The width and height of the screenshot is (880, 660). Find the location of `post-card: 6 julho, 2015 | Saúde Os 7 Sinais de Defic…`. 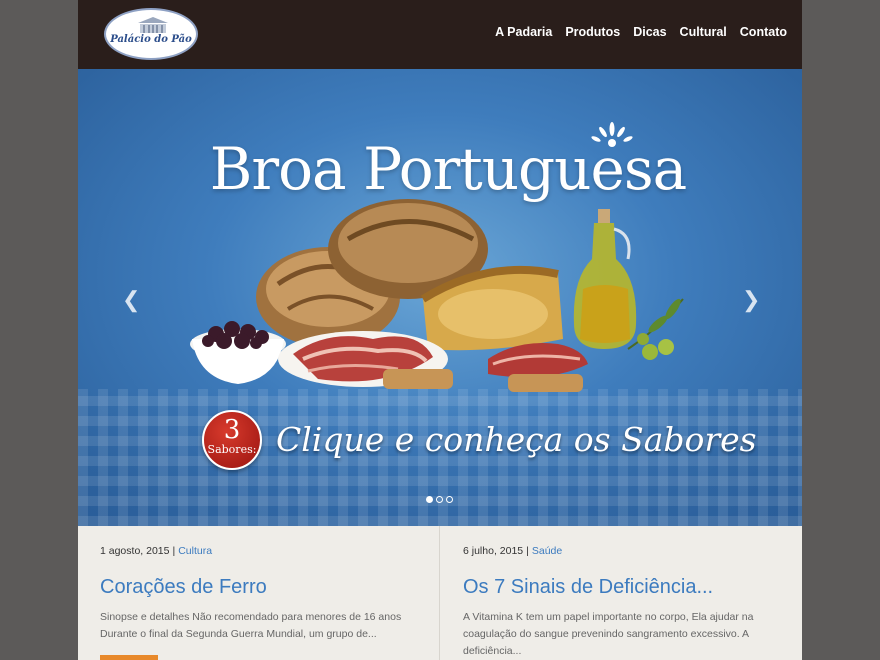

post-card: 6 julho, 2015 | Saúde Os 7 Sinais de Defic… is located at coordinates (621, 593).